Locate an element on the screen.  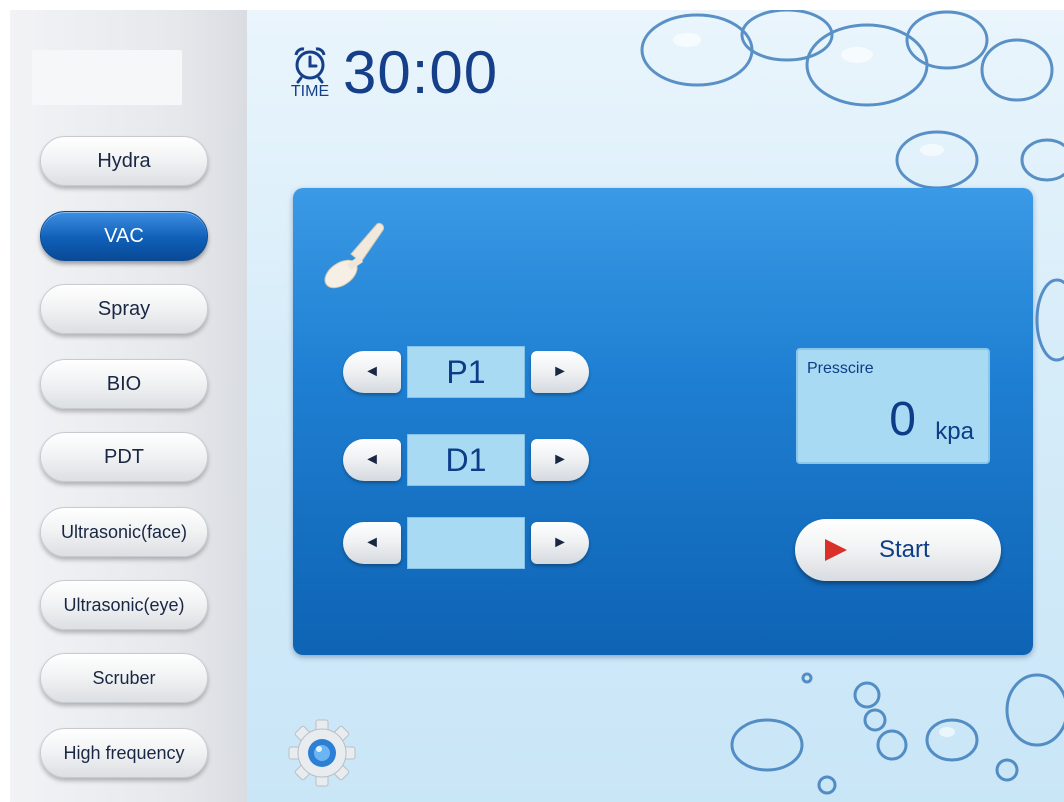
level-decrease-button: ◄ is located at coordinates (372, 543).